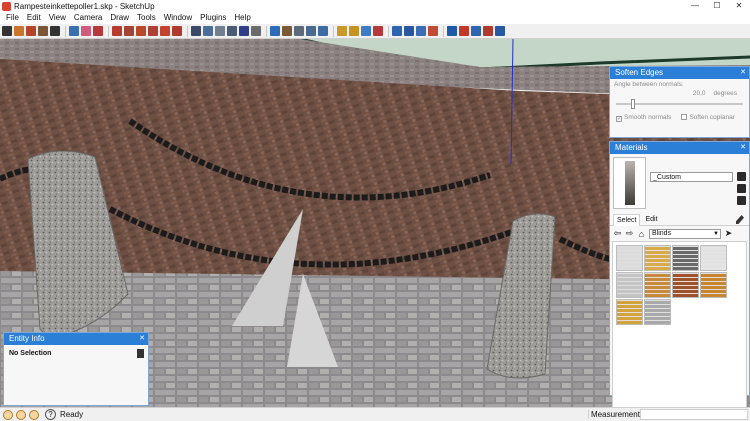 Image resolution: width=750 pixels, height=421 pixels. What do you see at coordinates (641, 234) in the screenshot?
I see `home-icon: ⌂` at bounding box center [641, 234].